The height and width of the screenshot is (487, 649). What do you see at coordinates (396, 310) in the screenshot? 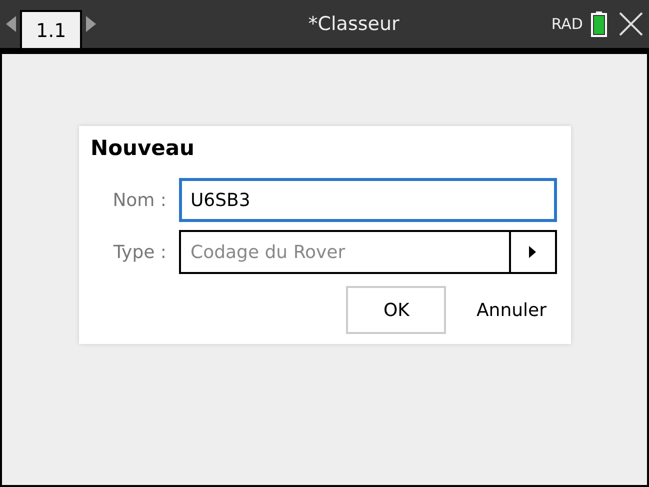
I see `ok-button: OK` at bounding box center [396, 310].